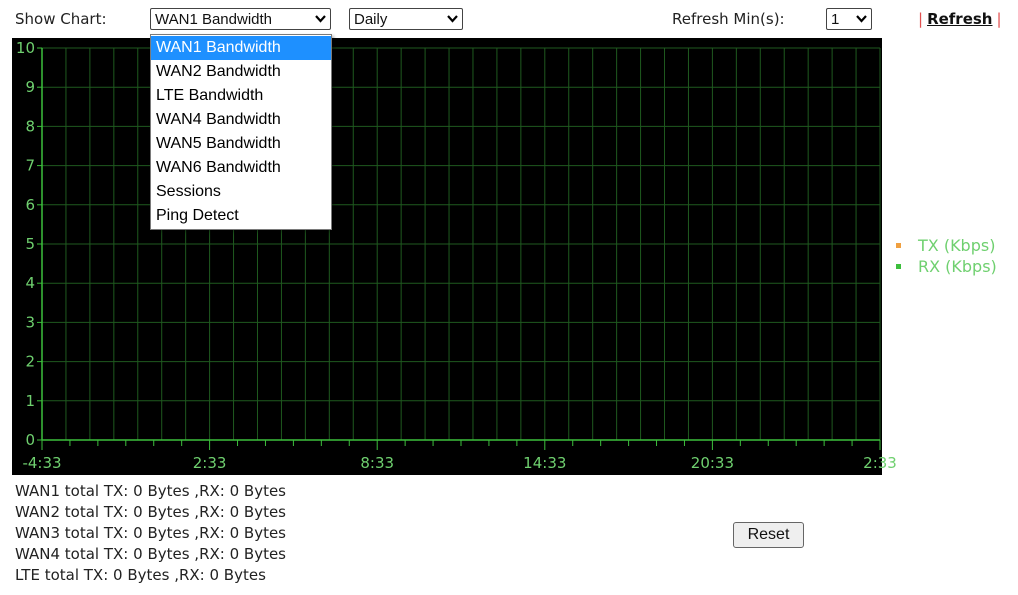  Describe the element at coordinates (30, 205) in the screenshot. I see `y-tick-label: 6` at that location.